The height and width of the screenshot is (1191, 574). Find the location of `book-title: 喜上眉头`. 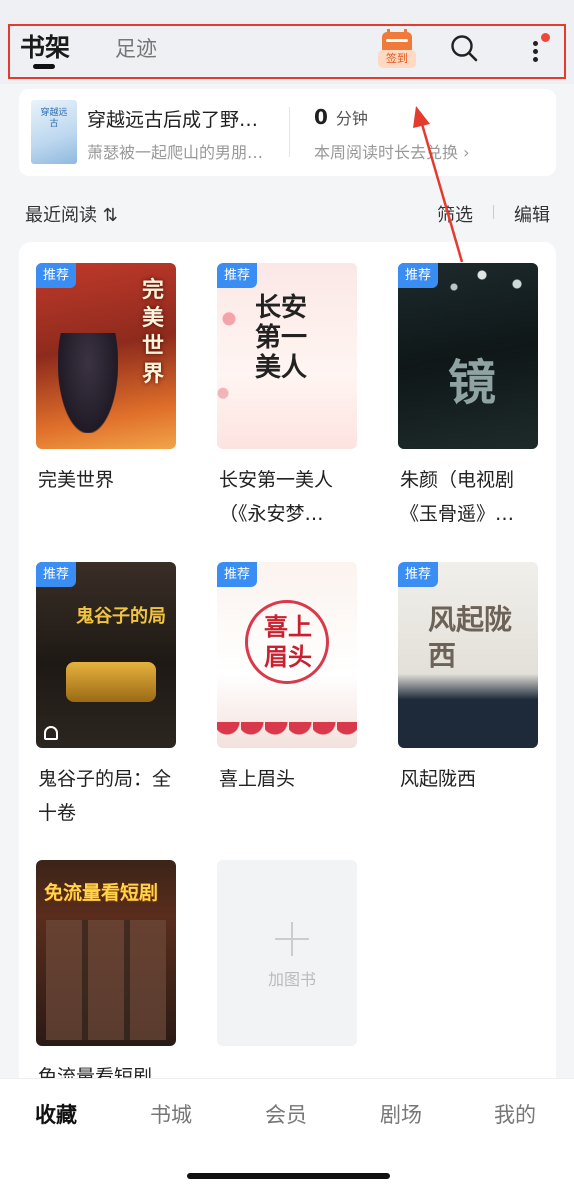

book-title: 喜上眉头 is located at coordinates (288, 779).